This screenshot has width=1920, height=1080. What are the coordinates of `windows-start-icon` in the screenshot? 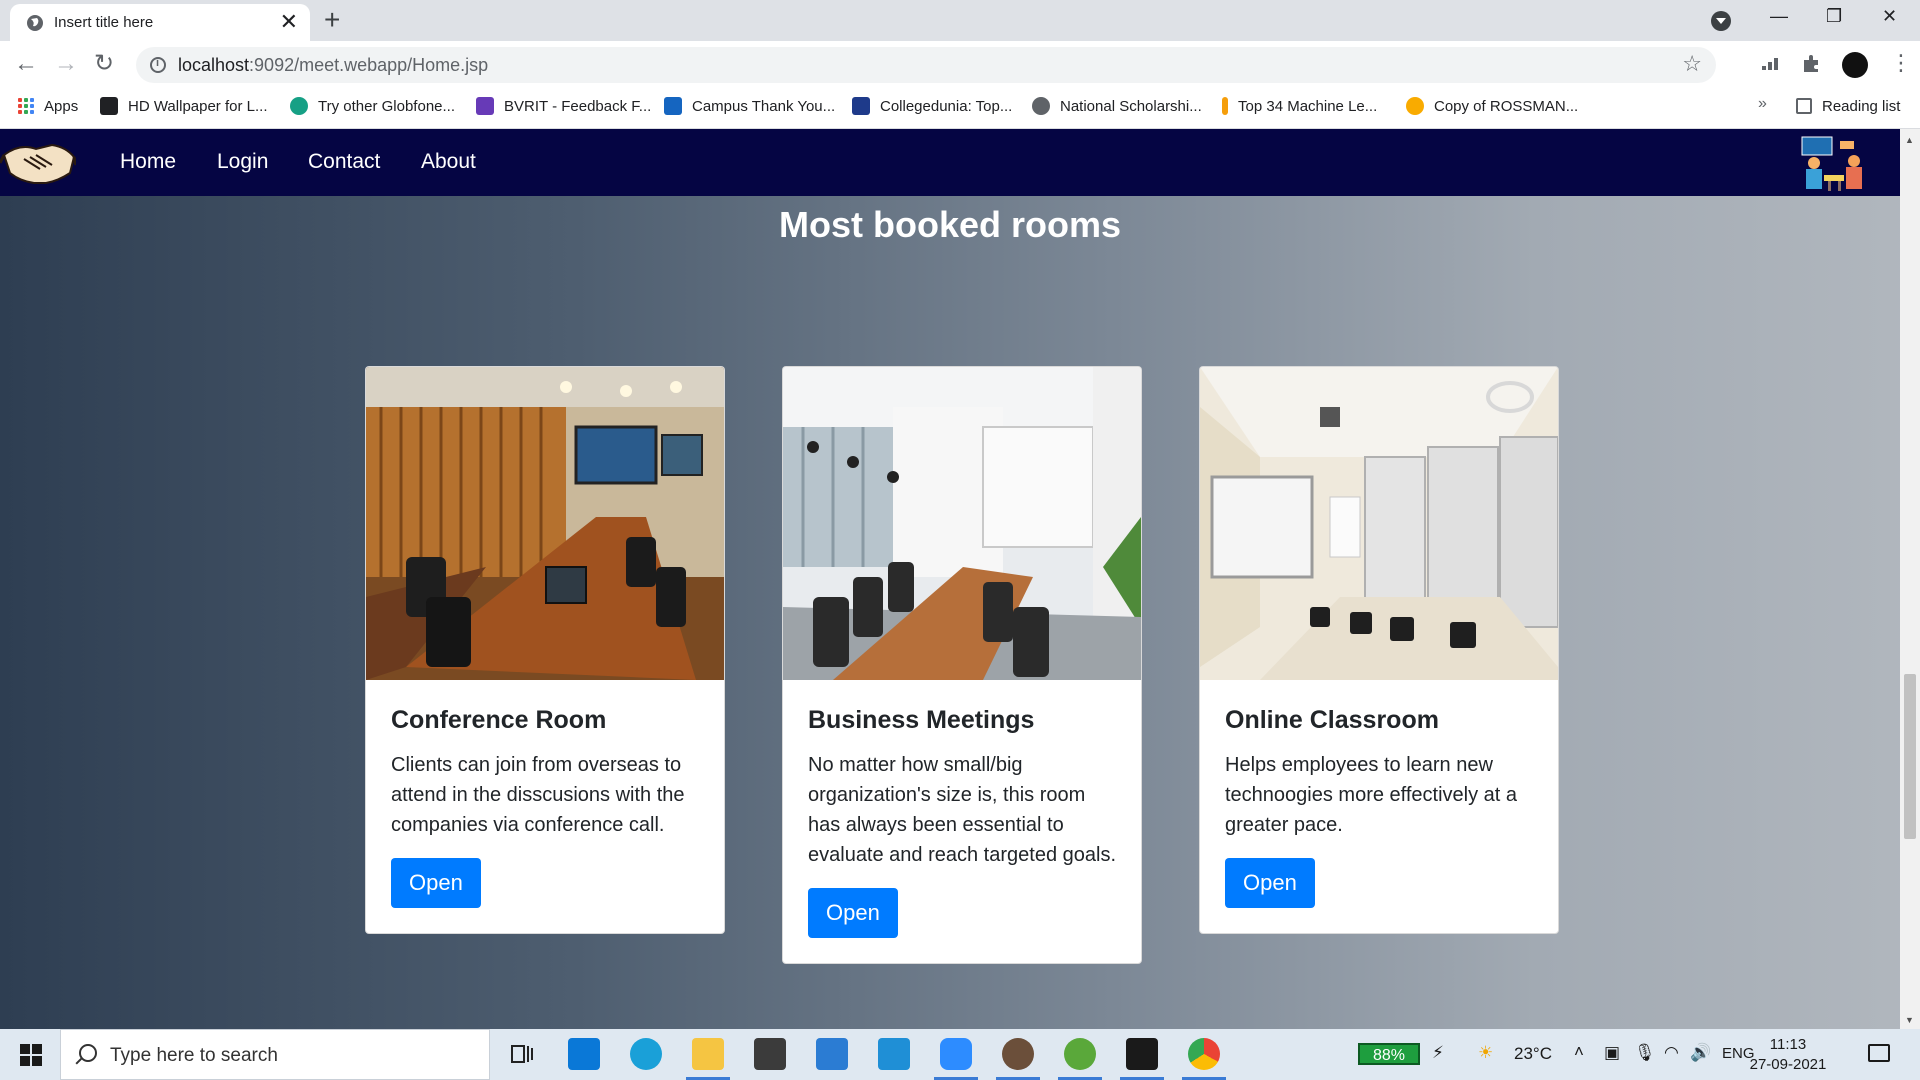 It's located at (31, 1055).